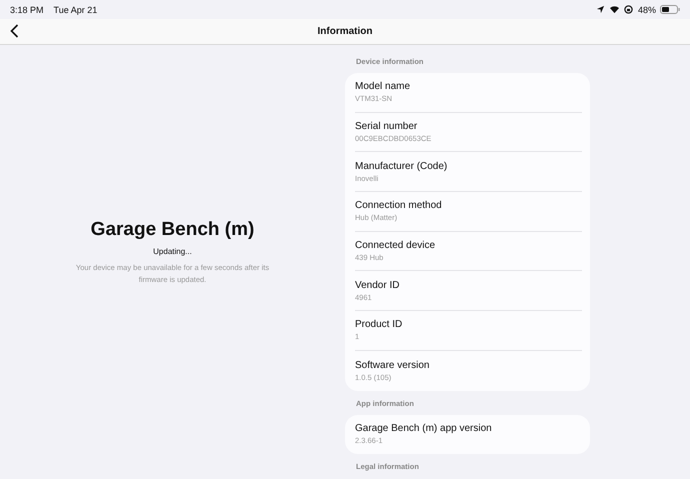 This screenshot has height=479, width=690. What do you see at coordinates (647, 9) in the screenshot?
I see `battery-percent: 48%` at bounding box center [647, 9].